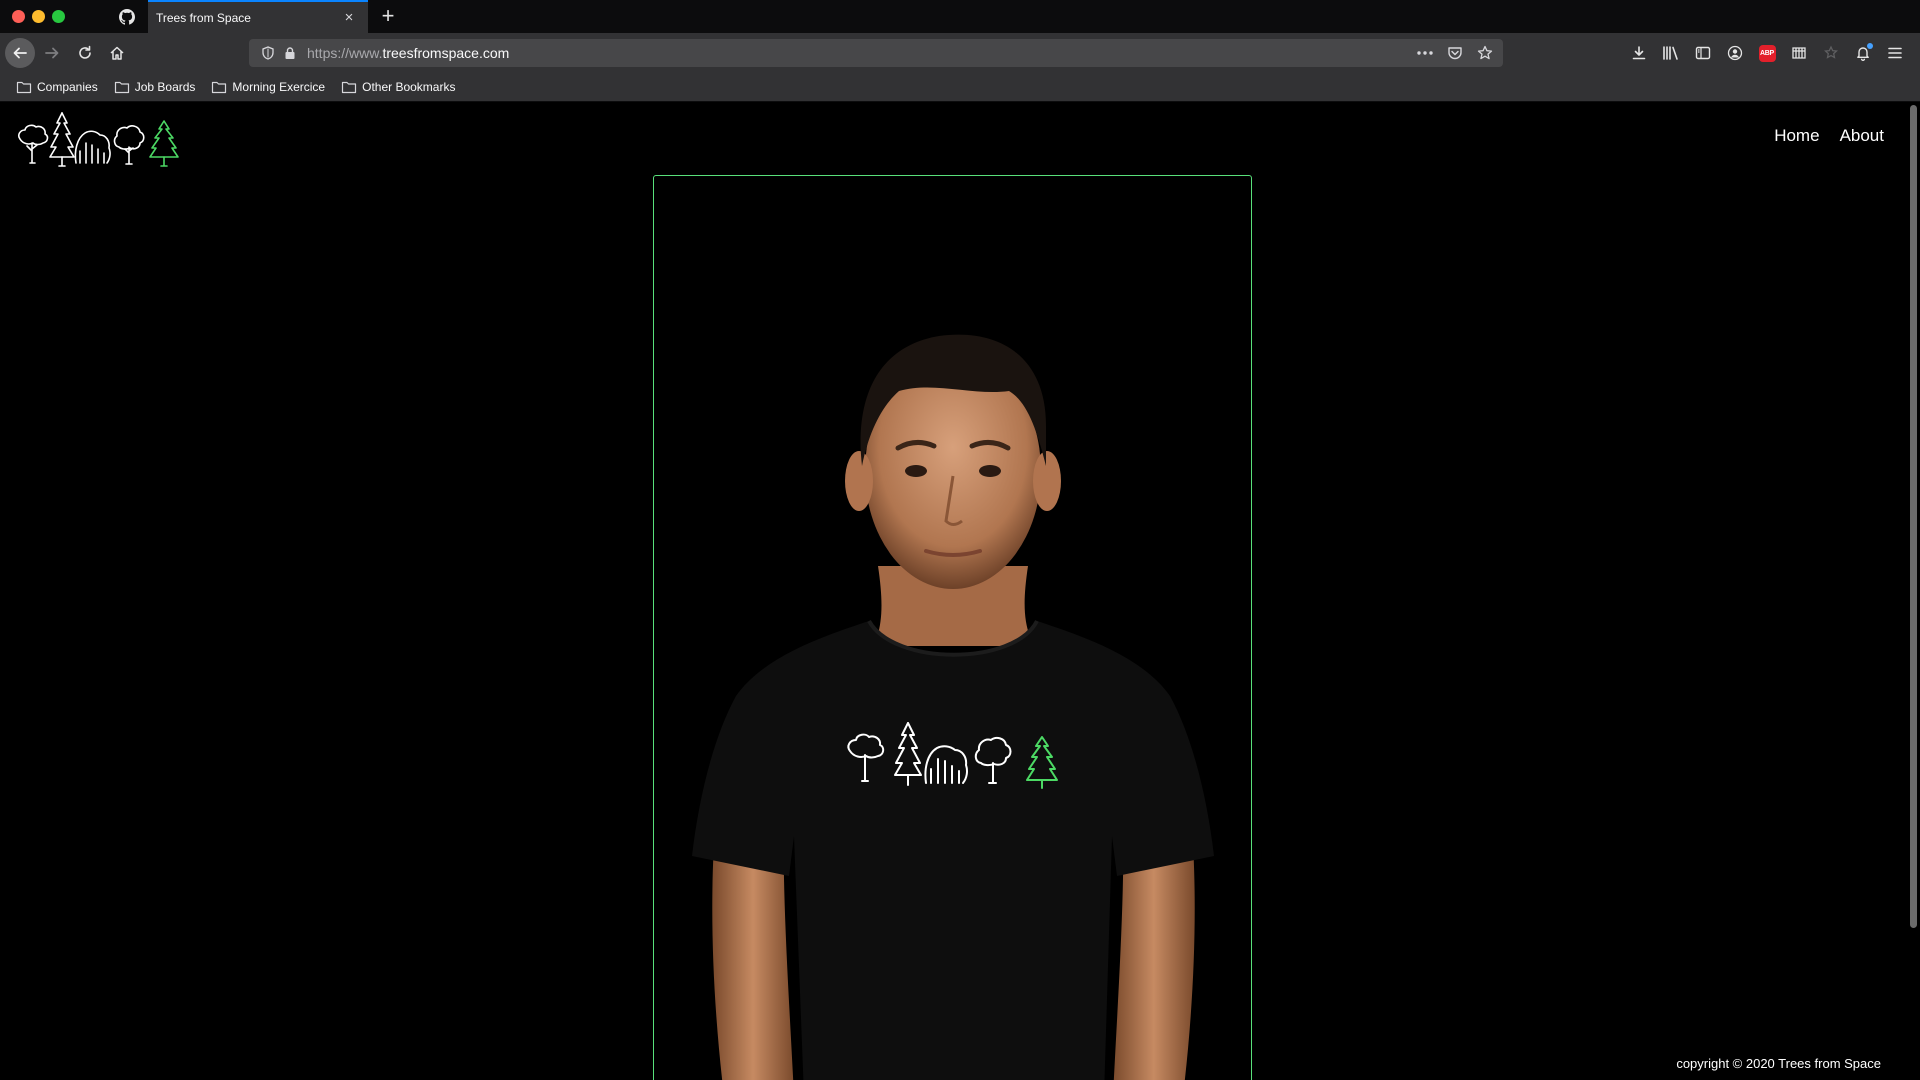 The image size is (1920, 1080). I want to click on tab-title: Trees from Space, so click(203, 17).